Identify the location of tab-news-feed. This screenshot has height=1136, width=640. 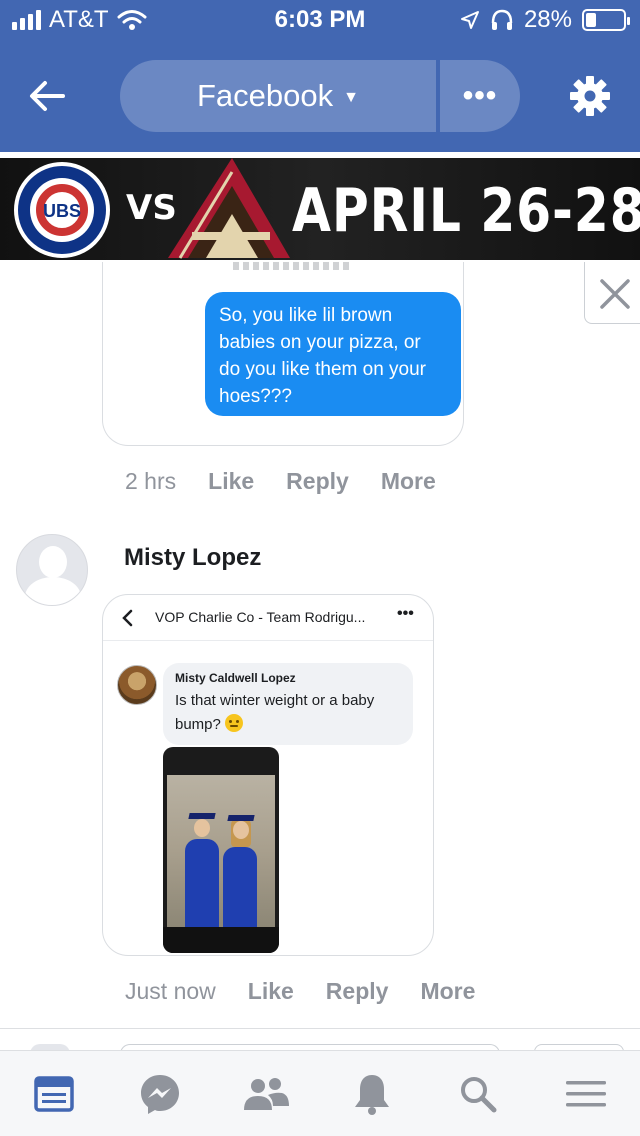
(54, 1094).